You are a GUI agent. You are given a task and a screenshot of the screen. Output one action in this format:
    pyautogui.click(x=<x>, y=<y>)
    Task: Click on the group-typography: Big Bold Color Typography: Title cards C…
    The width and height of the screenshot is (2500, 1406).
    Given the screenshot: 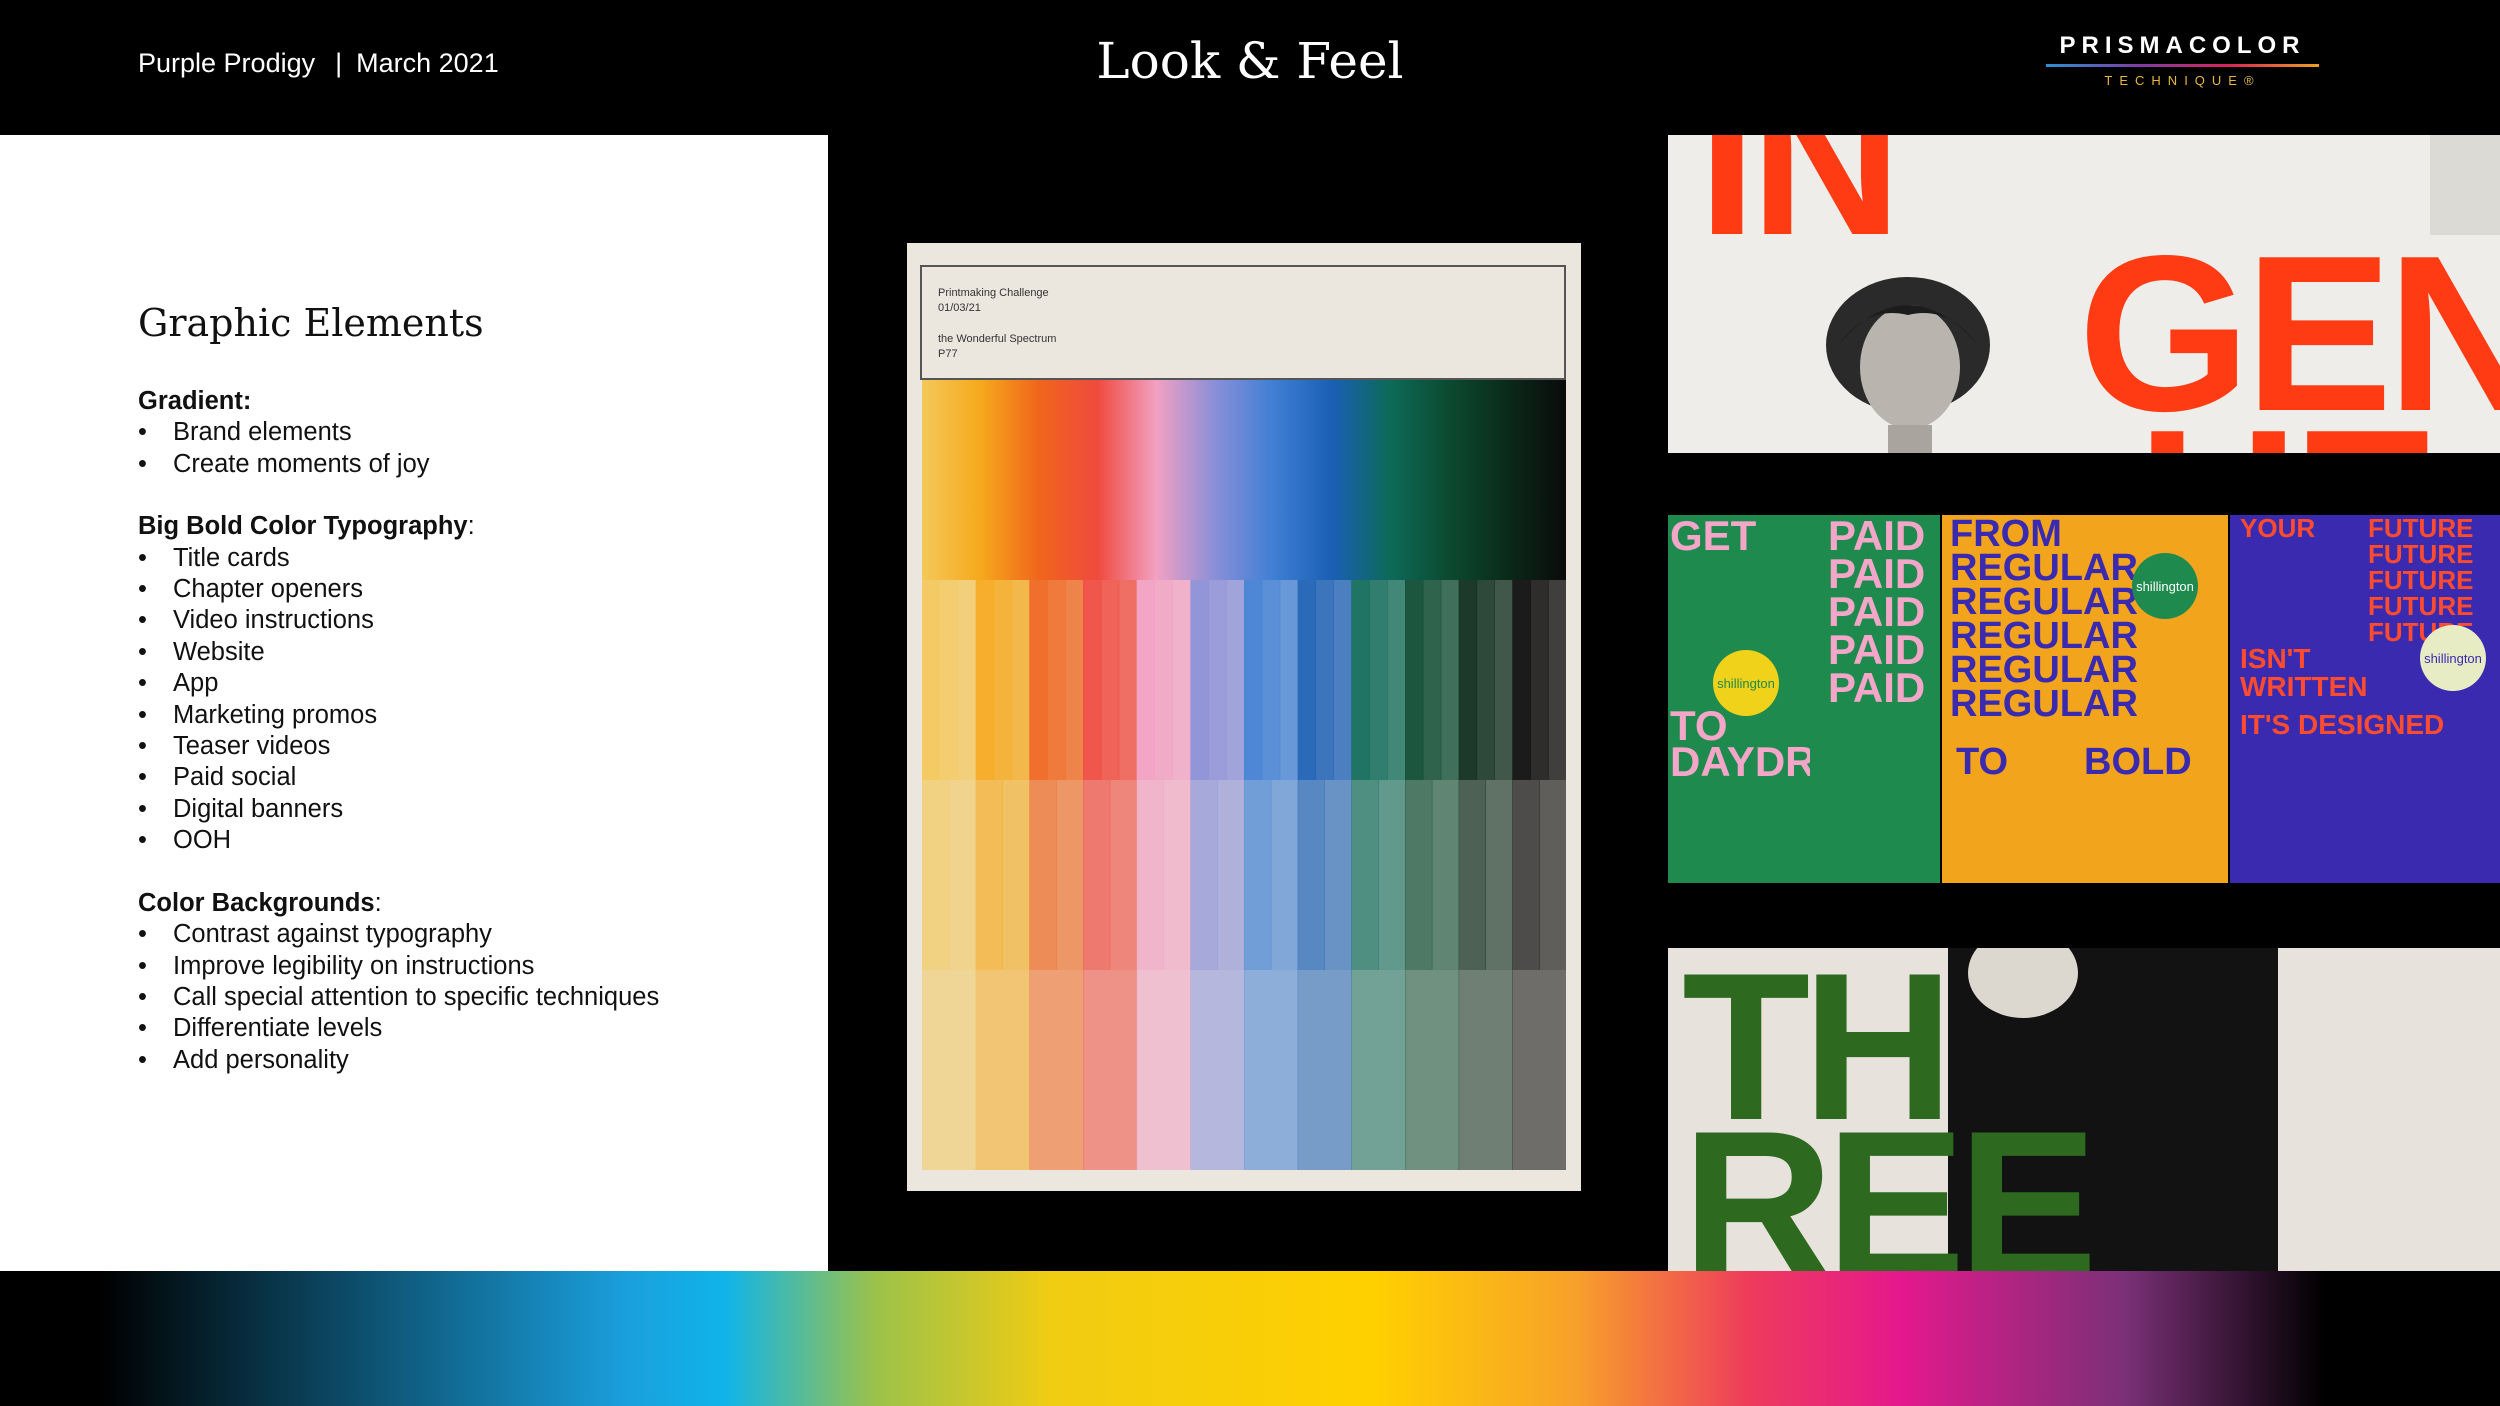 What is the action you would take?
    pyautogui.click(x=478, y=684)
    